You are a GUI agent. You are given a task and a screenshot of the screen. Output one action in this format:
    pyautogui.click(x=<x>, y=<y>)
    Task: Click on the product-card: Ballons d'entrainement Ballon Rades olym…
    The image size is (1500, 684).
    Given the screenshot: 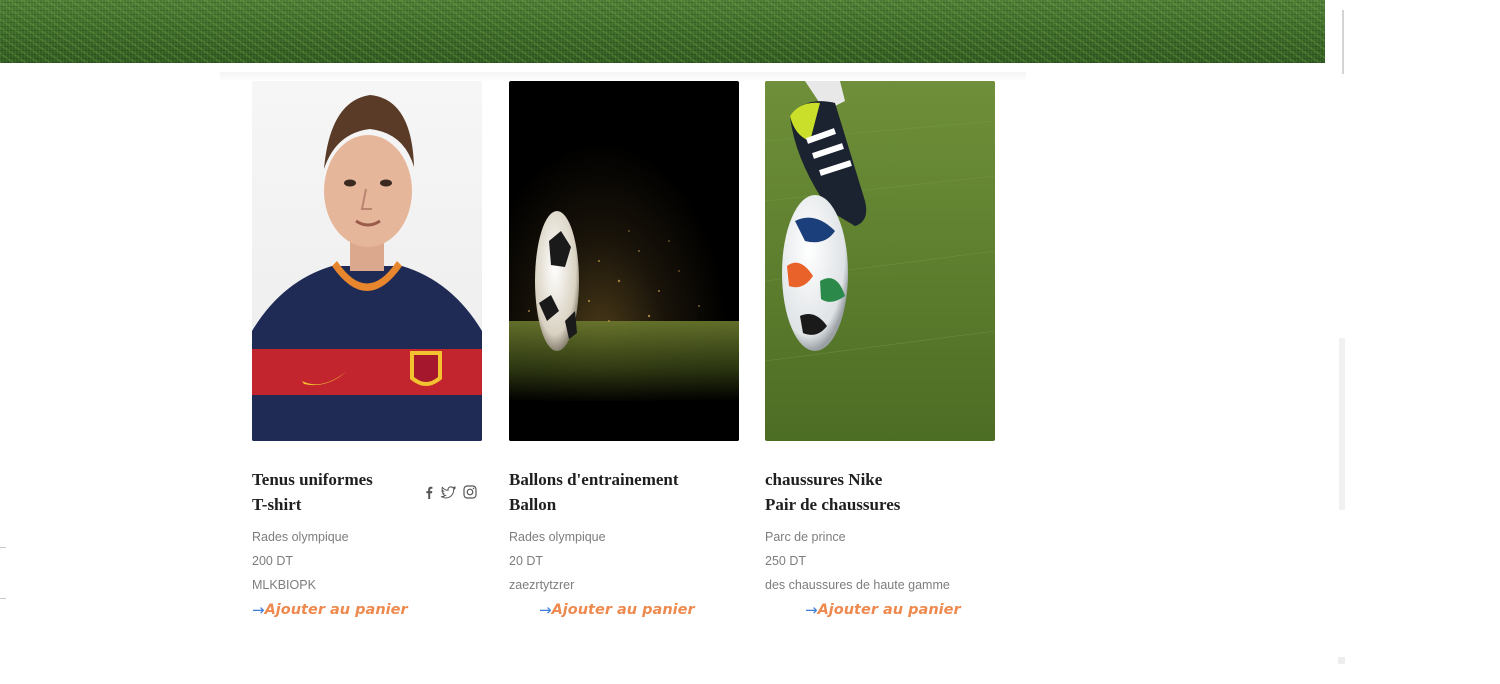 What is the action you would take?
    pyautogui.click(x=625, y=349)
    